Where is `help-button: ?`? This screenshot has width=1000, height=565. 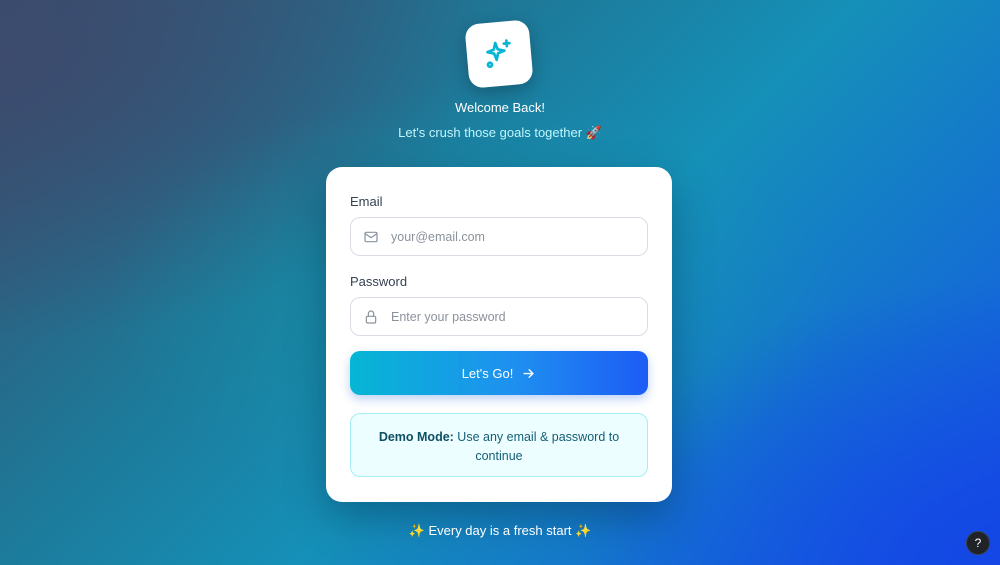
help-button: ? is located at coordinates (978, 543).